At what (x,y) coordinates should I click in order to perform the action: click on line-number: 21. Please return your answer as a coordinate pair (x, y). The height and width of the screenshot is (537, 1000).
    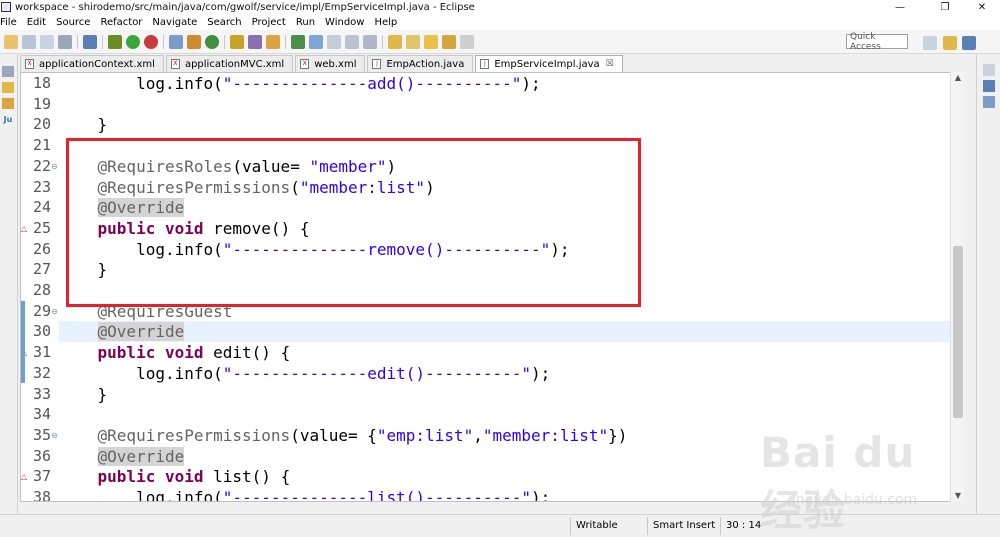
    Looking at the image, I should click on (41, 145).